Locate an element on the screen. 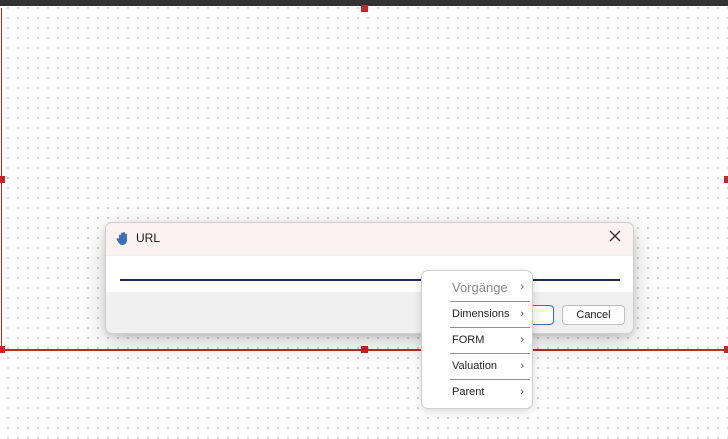 The width and height of the screenshot is (728, 439). menu-item-label: Vorgänge is located at coordinates (480, 287).